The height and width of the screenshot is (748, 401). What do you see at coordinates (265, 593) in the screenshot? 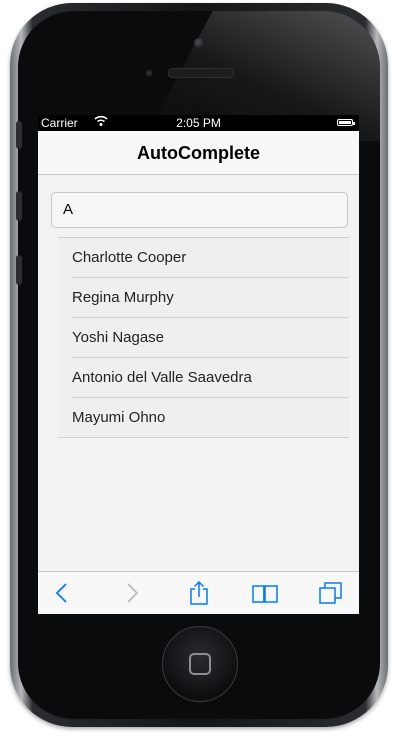
I see `bookmarks-icon` at bounding box center [265, 593].